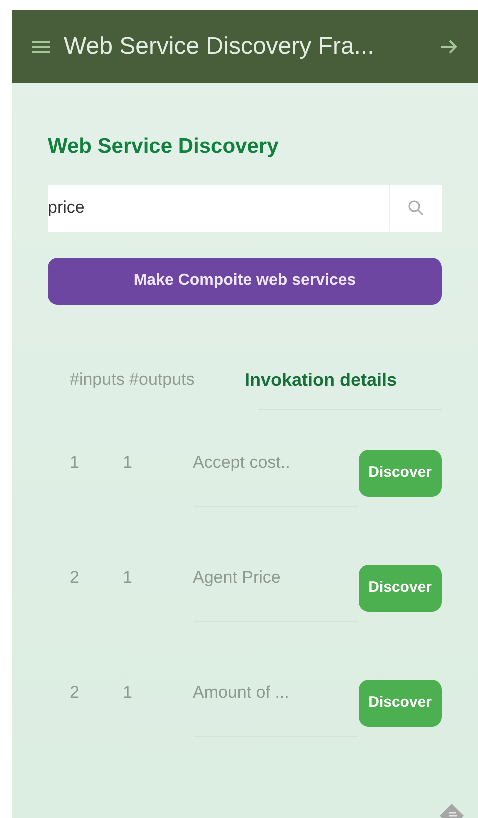 The image size is (478, 818). Describe the element at coordinates (449, 46) in the screenshot. I see `arrow-right-icon` at that location.